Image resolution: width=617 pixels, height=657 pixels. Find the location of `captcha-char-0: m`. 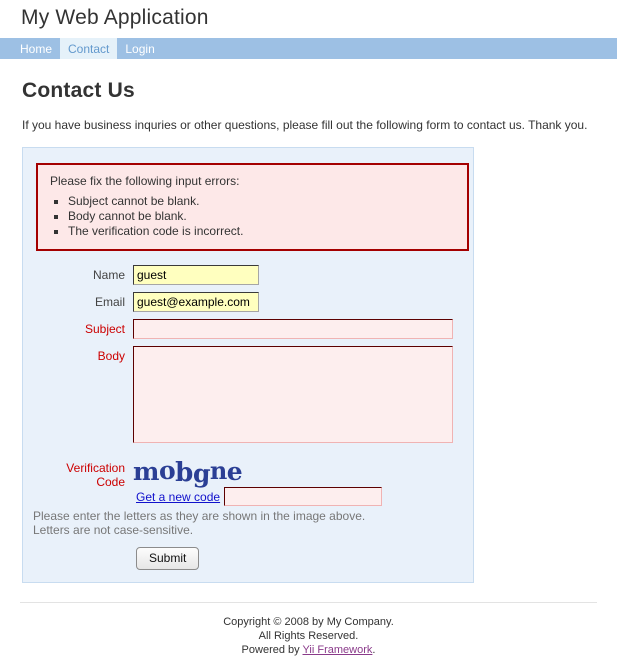

captcha-char-0: m is located at coordinates (146, 471).